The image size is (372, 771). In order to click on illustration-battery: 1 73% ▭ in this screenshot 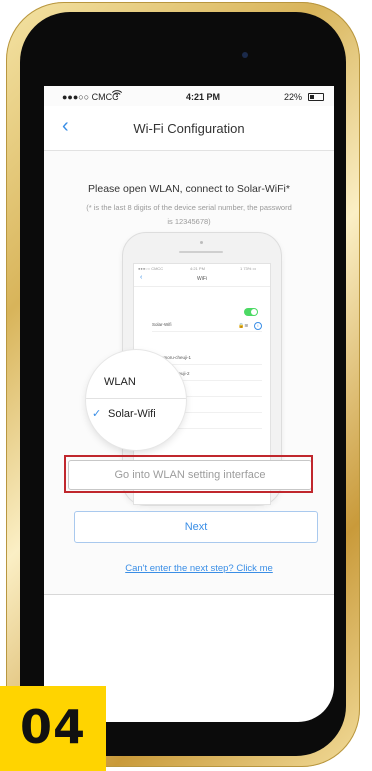, I will do `click(248, 268)`.